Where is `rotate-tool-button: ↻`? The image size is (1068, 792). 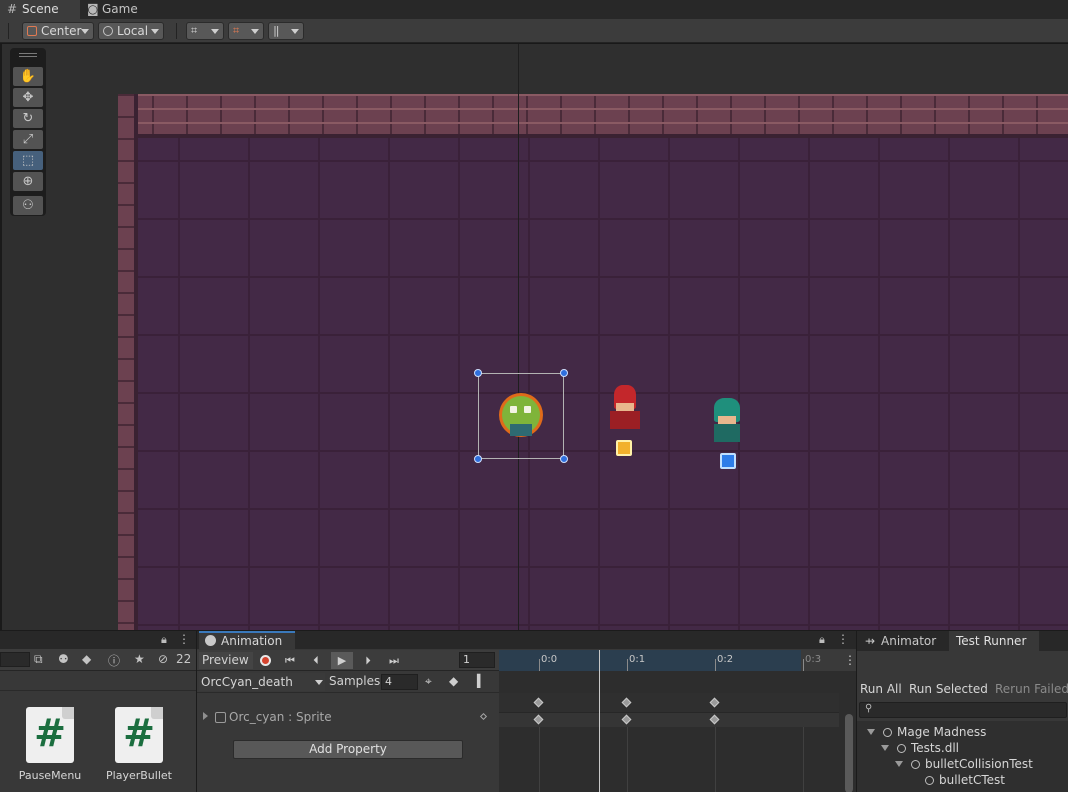 rotate-tool-button: ↻ is located at coordinates (28, 118).